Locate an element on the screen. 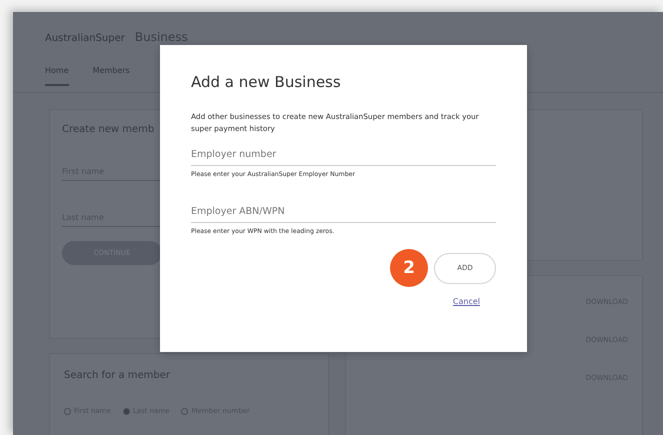 This screenshot has height=435, width=663. logo: AustralianSuper is located at coordinates (85, 38).